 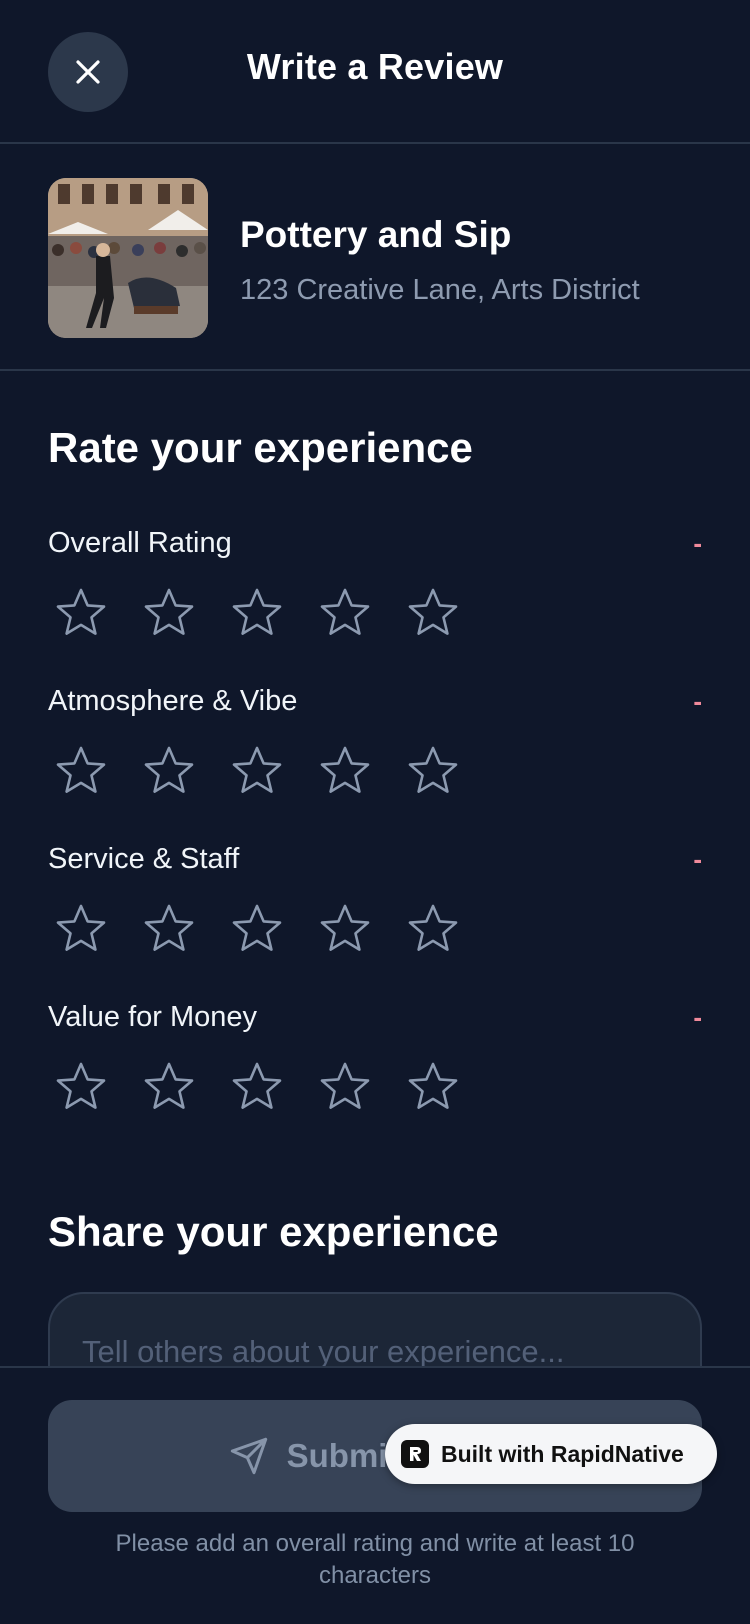 What do you see at coordinates (260, 447) in the screenshot?
I see `rate-section-title: Rate your experience` at bounding box center [260, 447].